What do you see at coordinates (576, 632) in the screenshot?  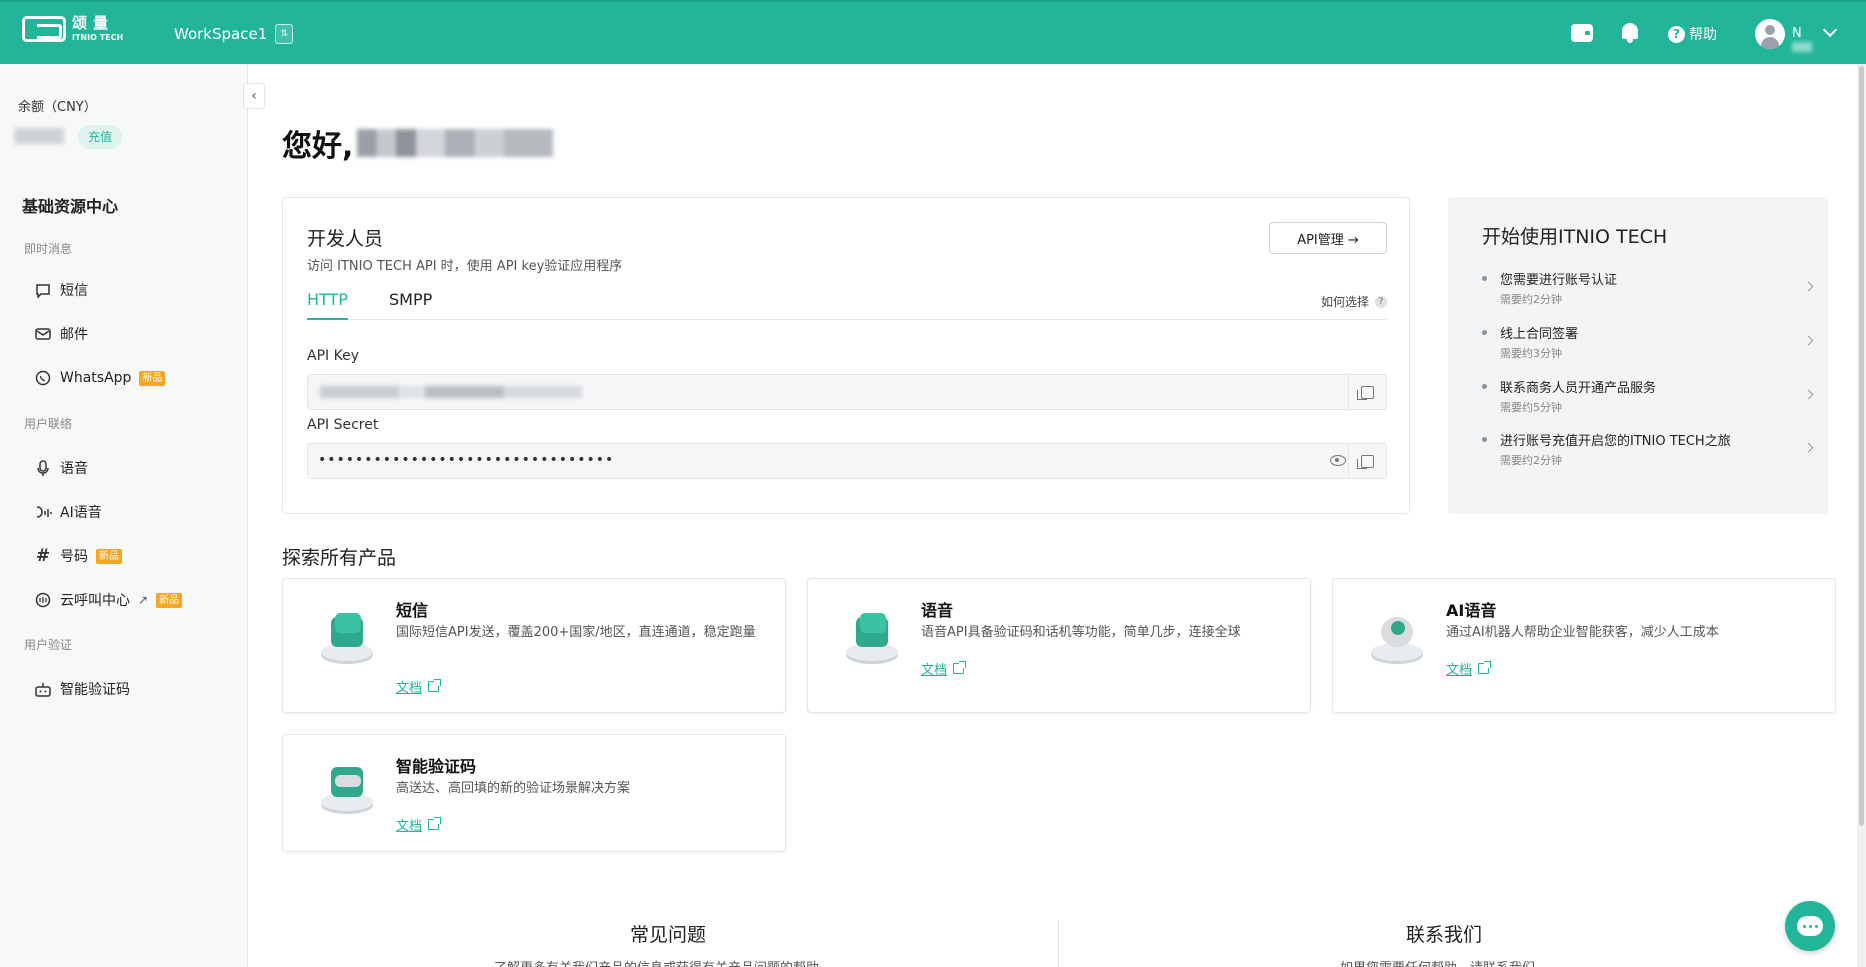 I see `product-description: 国际短信API发送，覆盖200+国家/地区，直连通道，稳定跑量` at bounding box center [576, 632].